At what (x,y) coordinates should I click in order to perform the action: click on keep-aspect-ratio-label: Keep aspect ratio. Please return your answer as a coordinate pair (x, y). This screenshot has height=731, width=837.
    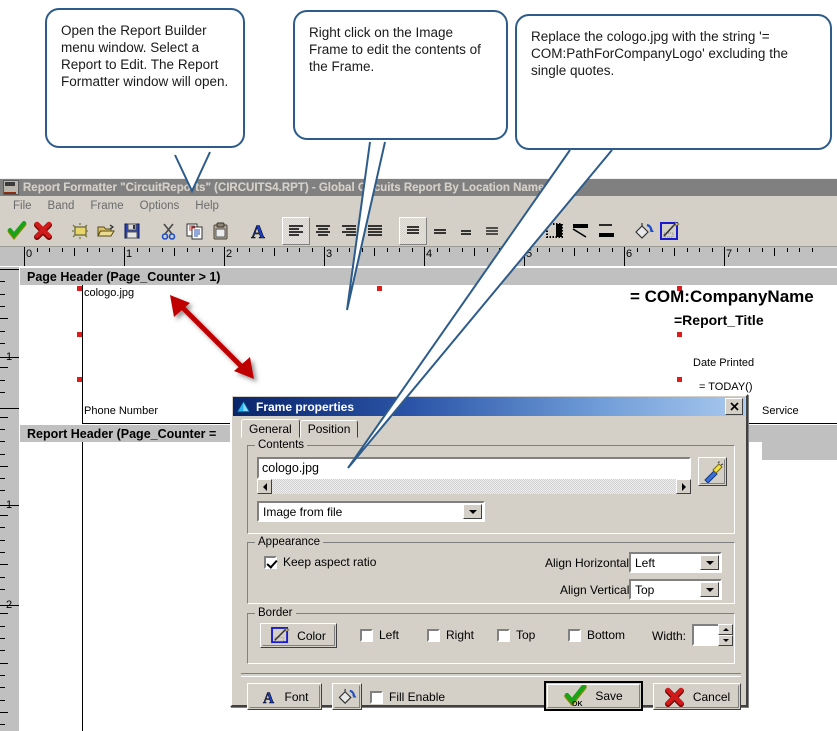
    Looking at the image, I should click on (330, 562).